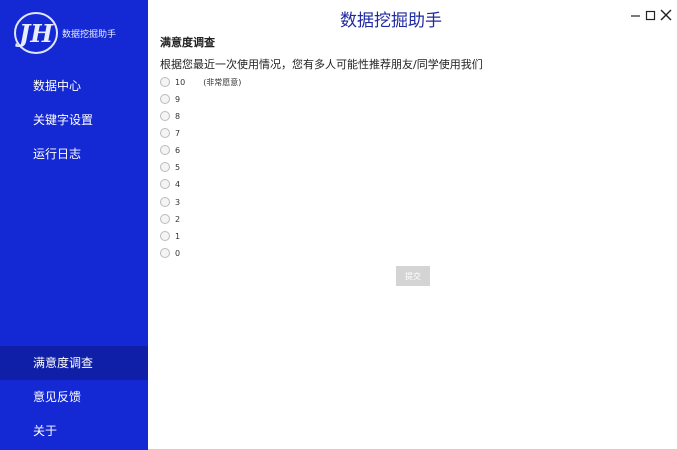 This screenshot has height=450, width=677. I want to click on survey-option: 6, so click(170, 150).